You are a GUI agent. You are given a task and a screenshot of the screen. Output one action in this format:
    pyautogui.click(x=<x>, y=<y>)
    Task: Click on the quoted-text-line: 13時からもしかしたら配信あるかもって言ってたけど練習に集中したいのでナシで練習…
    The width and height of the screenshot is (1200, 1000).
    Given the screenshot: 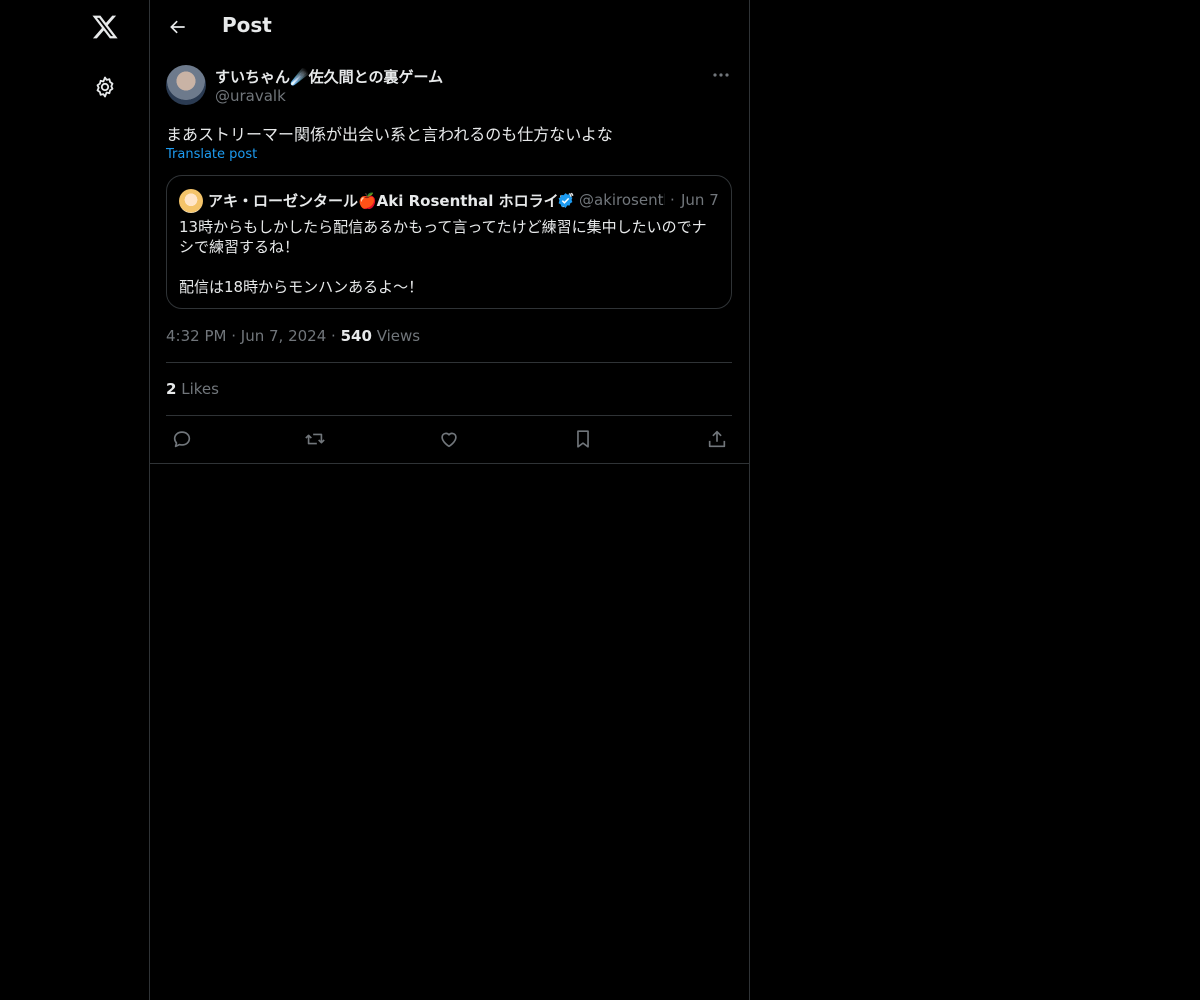 What is the action you would take?
    pyautogui.click(x=443, y=237)
    